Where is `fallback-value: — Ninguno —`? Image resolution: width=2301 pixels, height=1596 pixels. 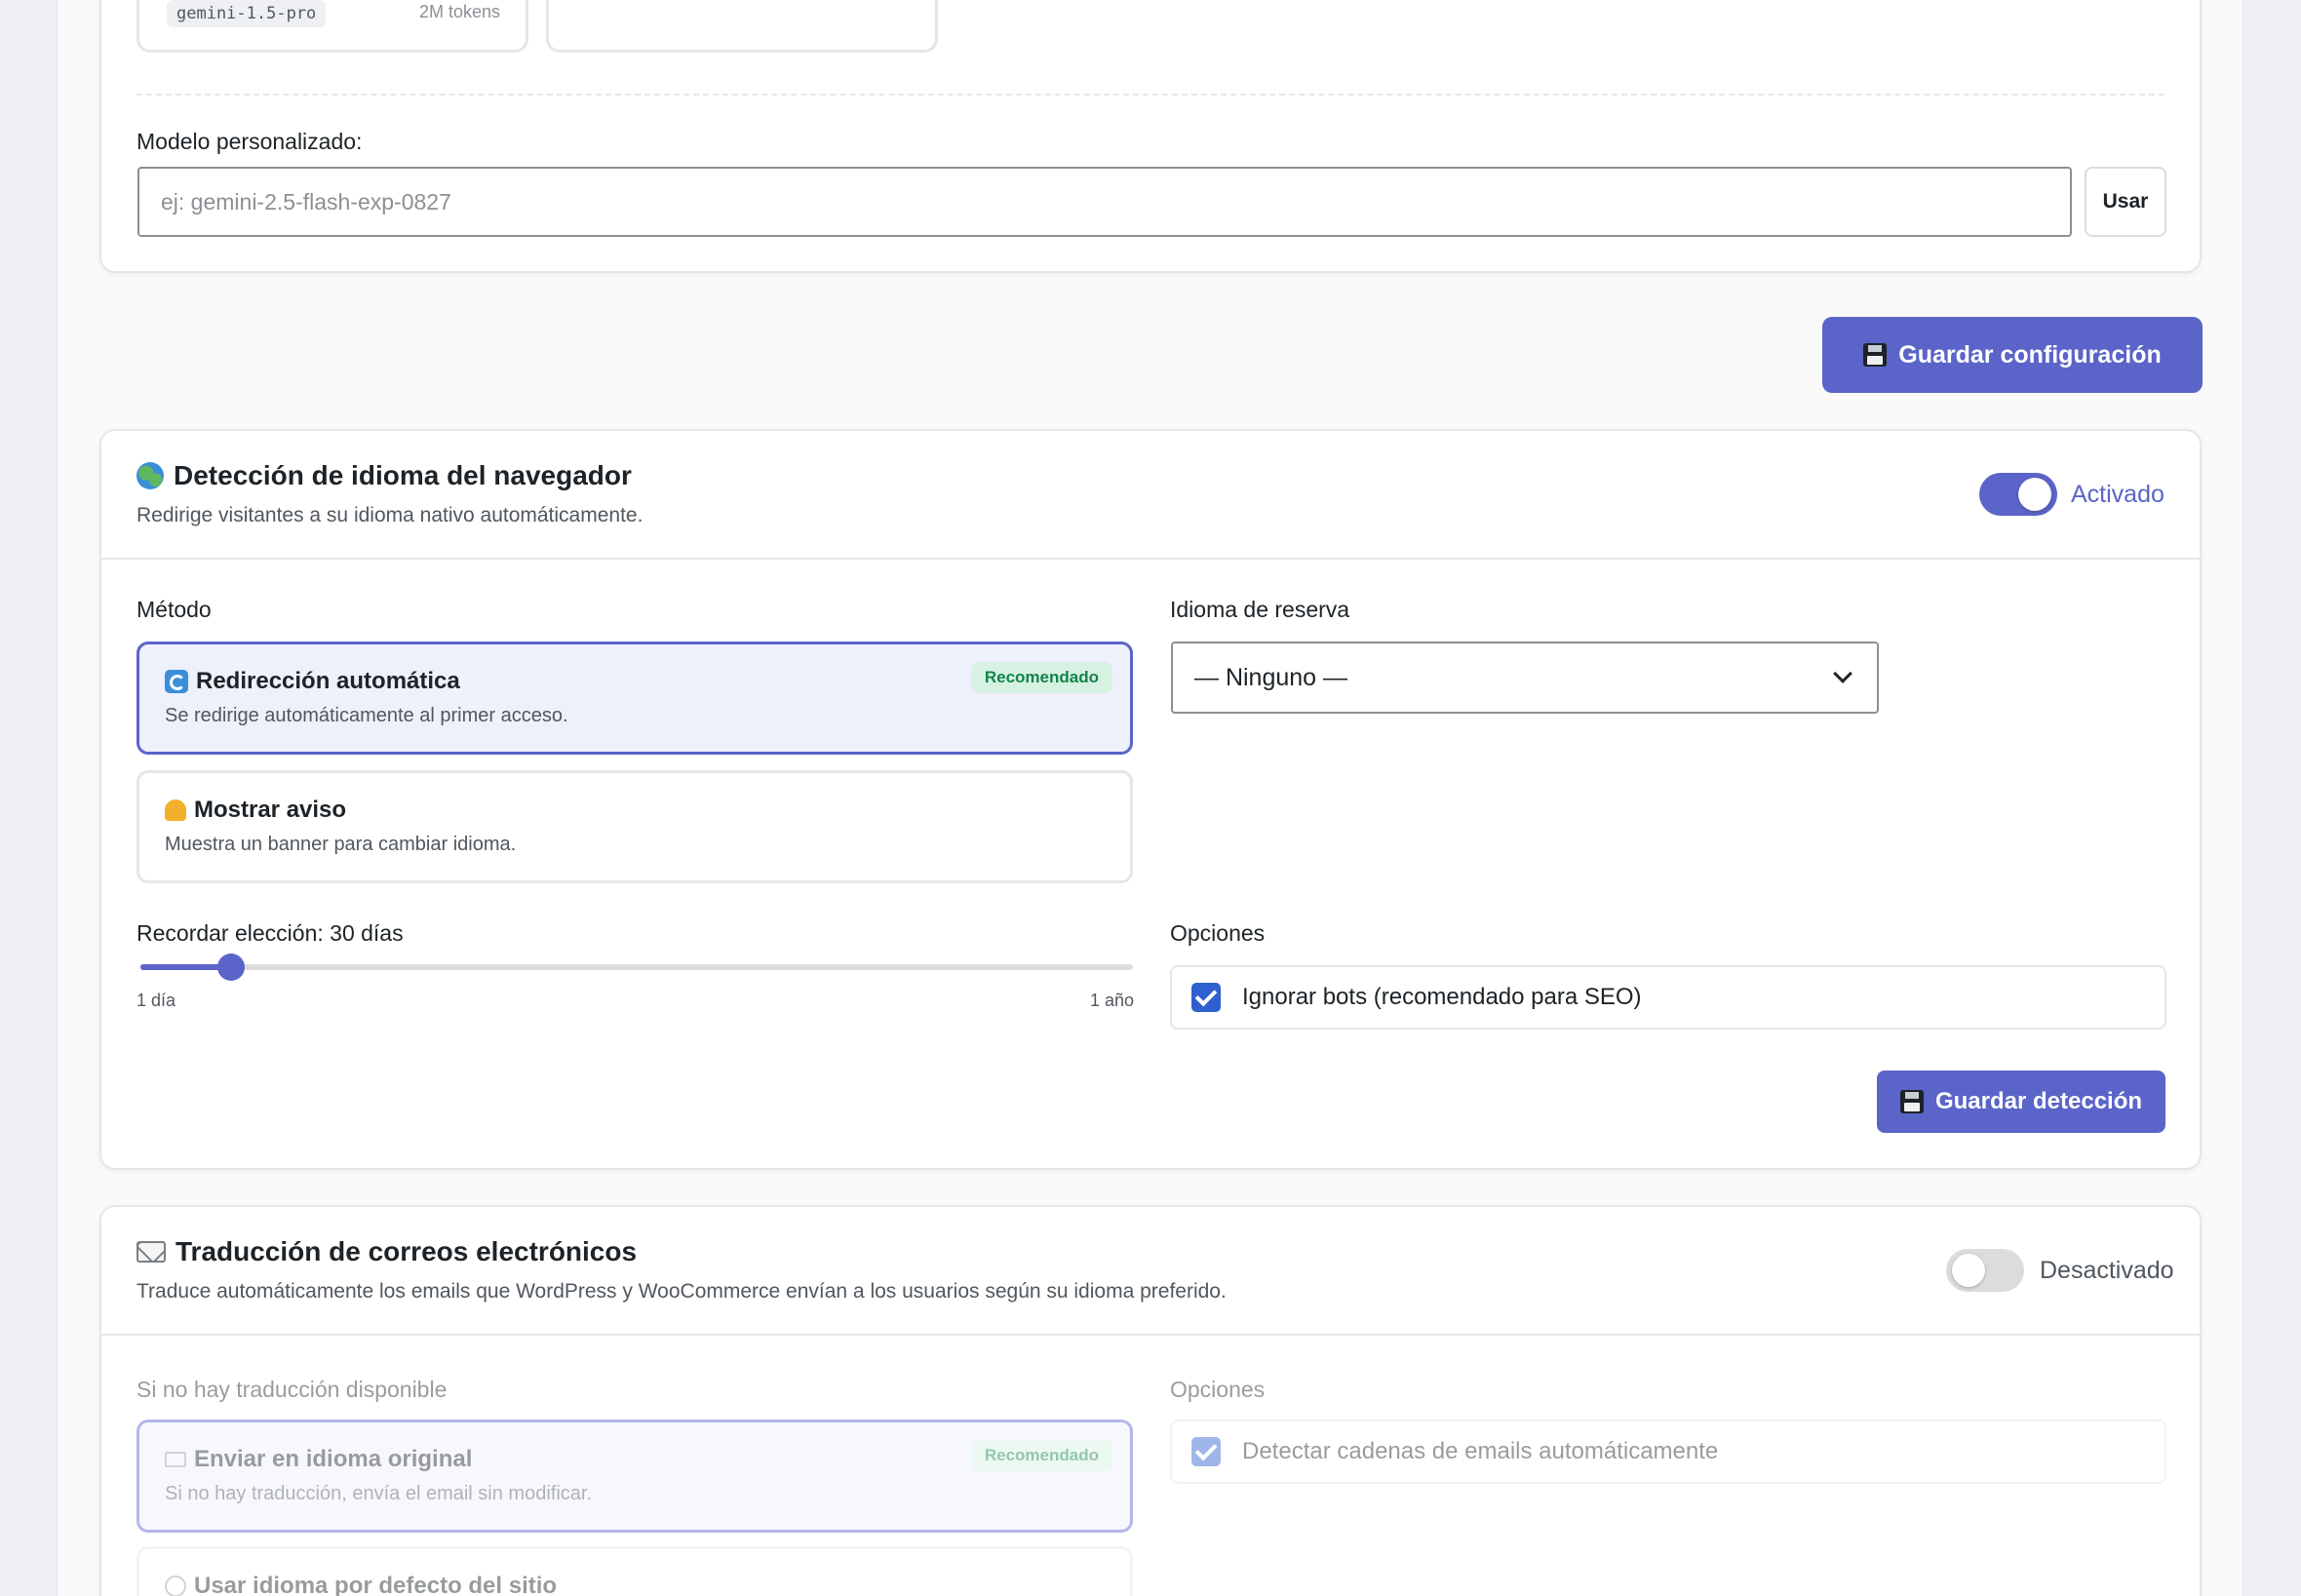 fallback-value: — Ninguno — is located at coordinates (1271, 677).